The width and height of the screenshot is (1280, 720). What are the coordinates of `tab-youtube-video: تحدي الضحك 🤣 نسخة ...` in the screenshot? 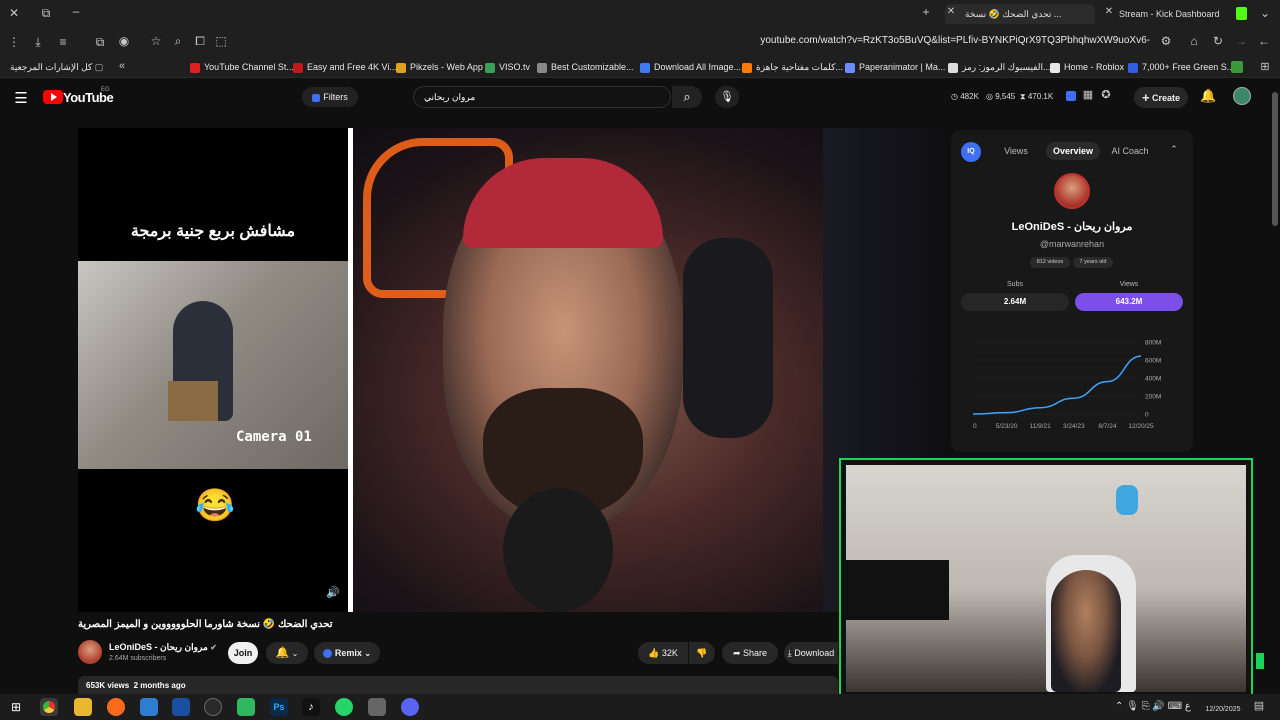 It's located at (1020, 14).